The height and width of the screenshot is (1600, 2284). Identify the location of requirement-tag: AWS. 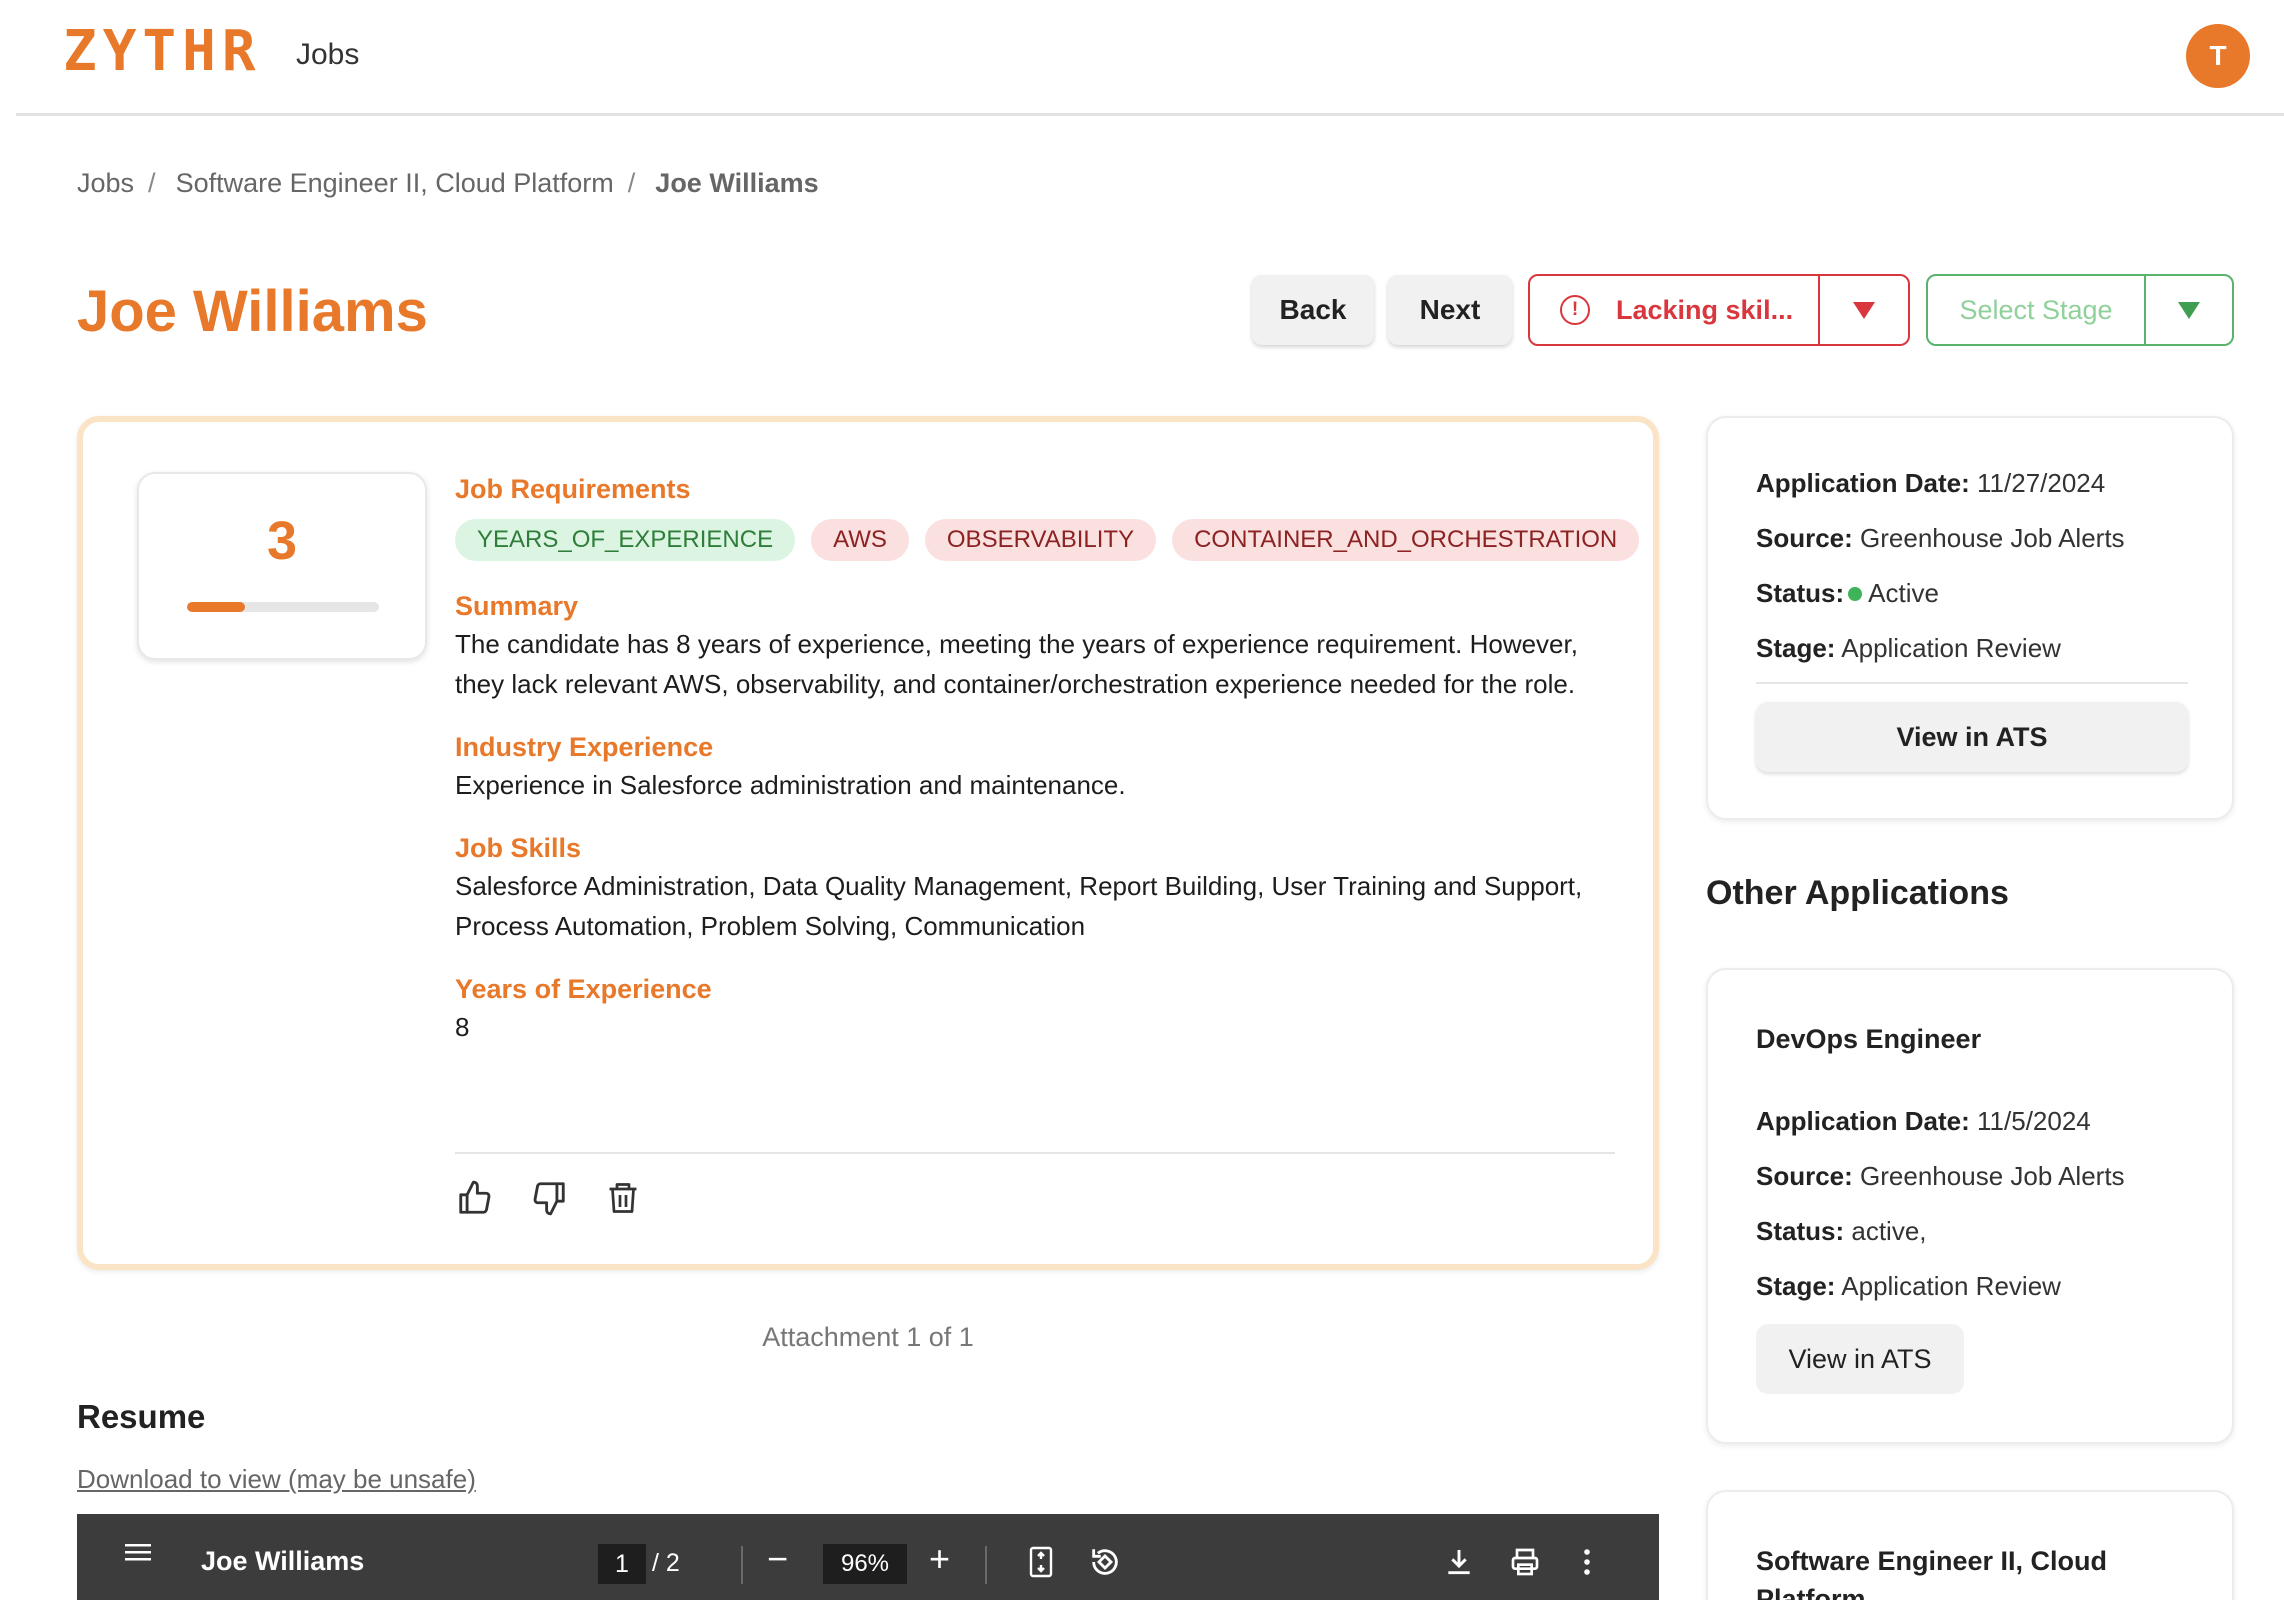
(860, 540).